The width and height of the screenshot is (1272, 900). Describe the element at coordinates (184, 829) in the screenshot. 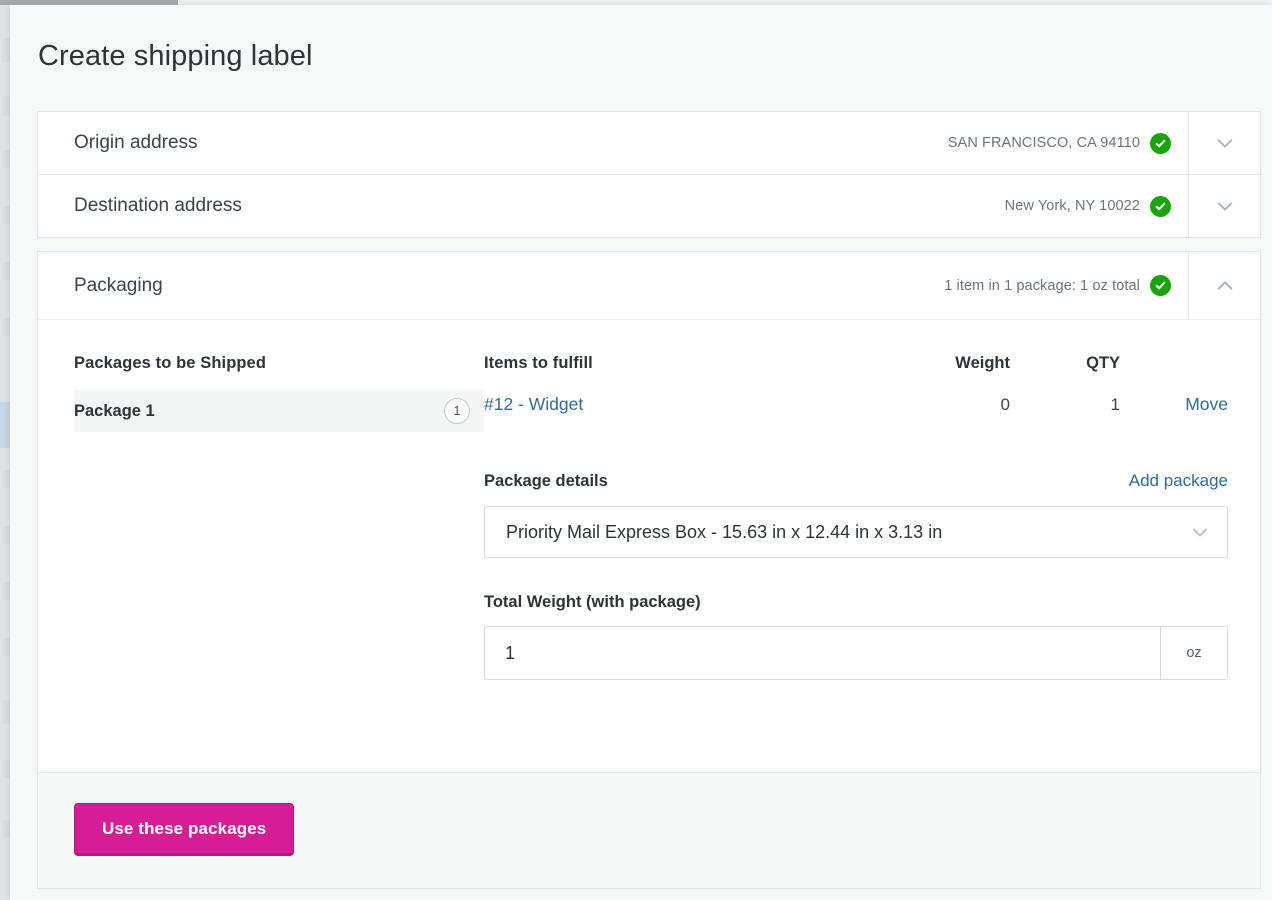

I see `use-these-packages-button: Use these packages` at that location.